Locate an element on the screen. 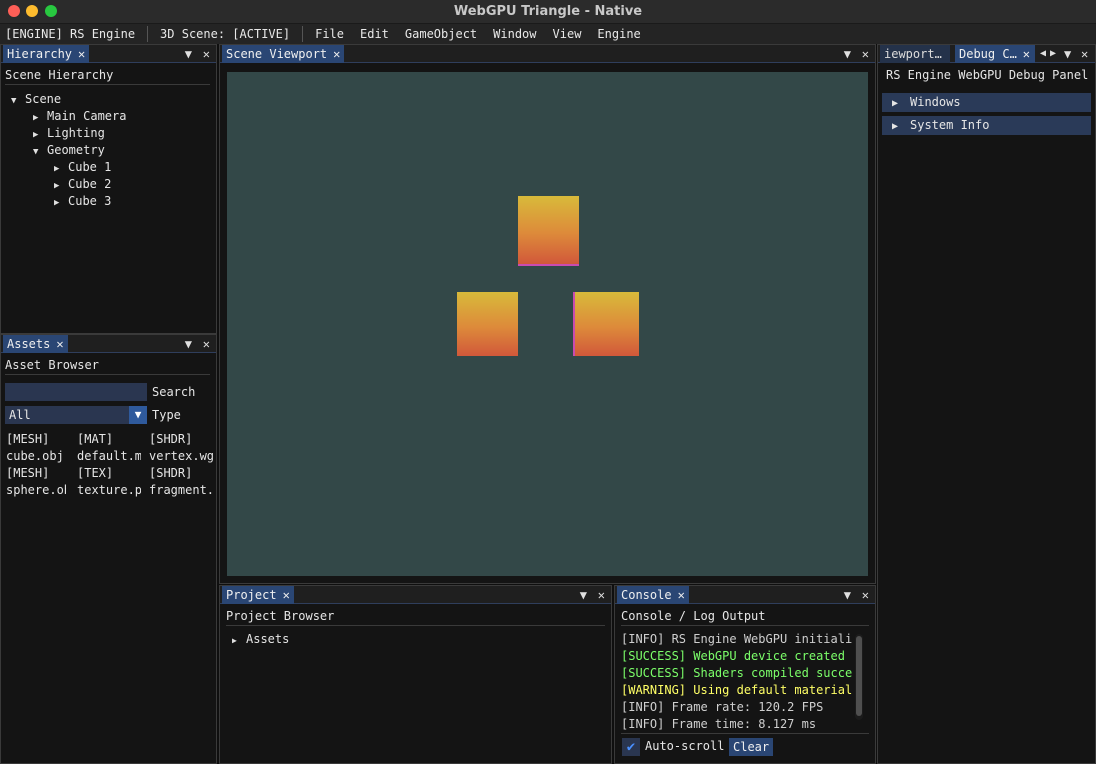  scrollbar-thumb is located at coordinates (859, 676).